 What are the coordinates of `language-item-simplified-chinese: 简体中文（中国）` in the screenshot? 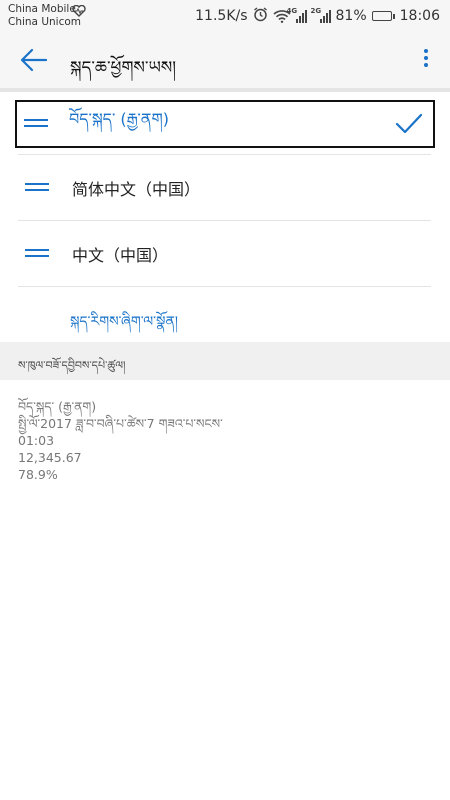 It's located at (224, 187).